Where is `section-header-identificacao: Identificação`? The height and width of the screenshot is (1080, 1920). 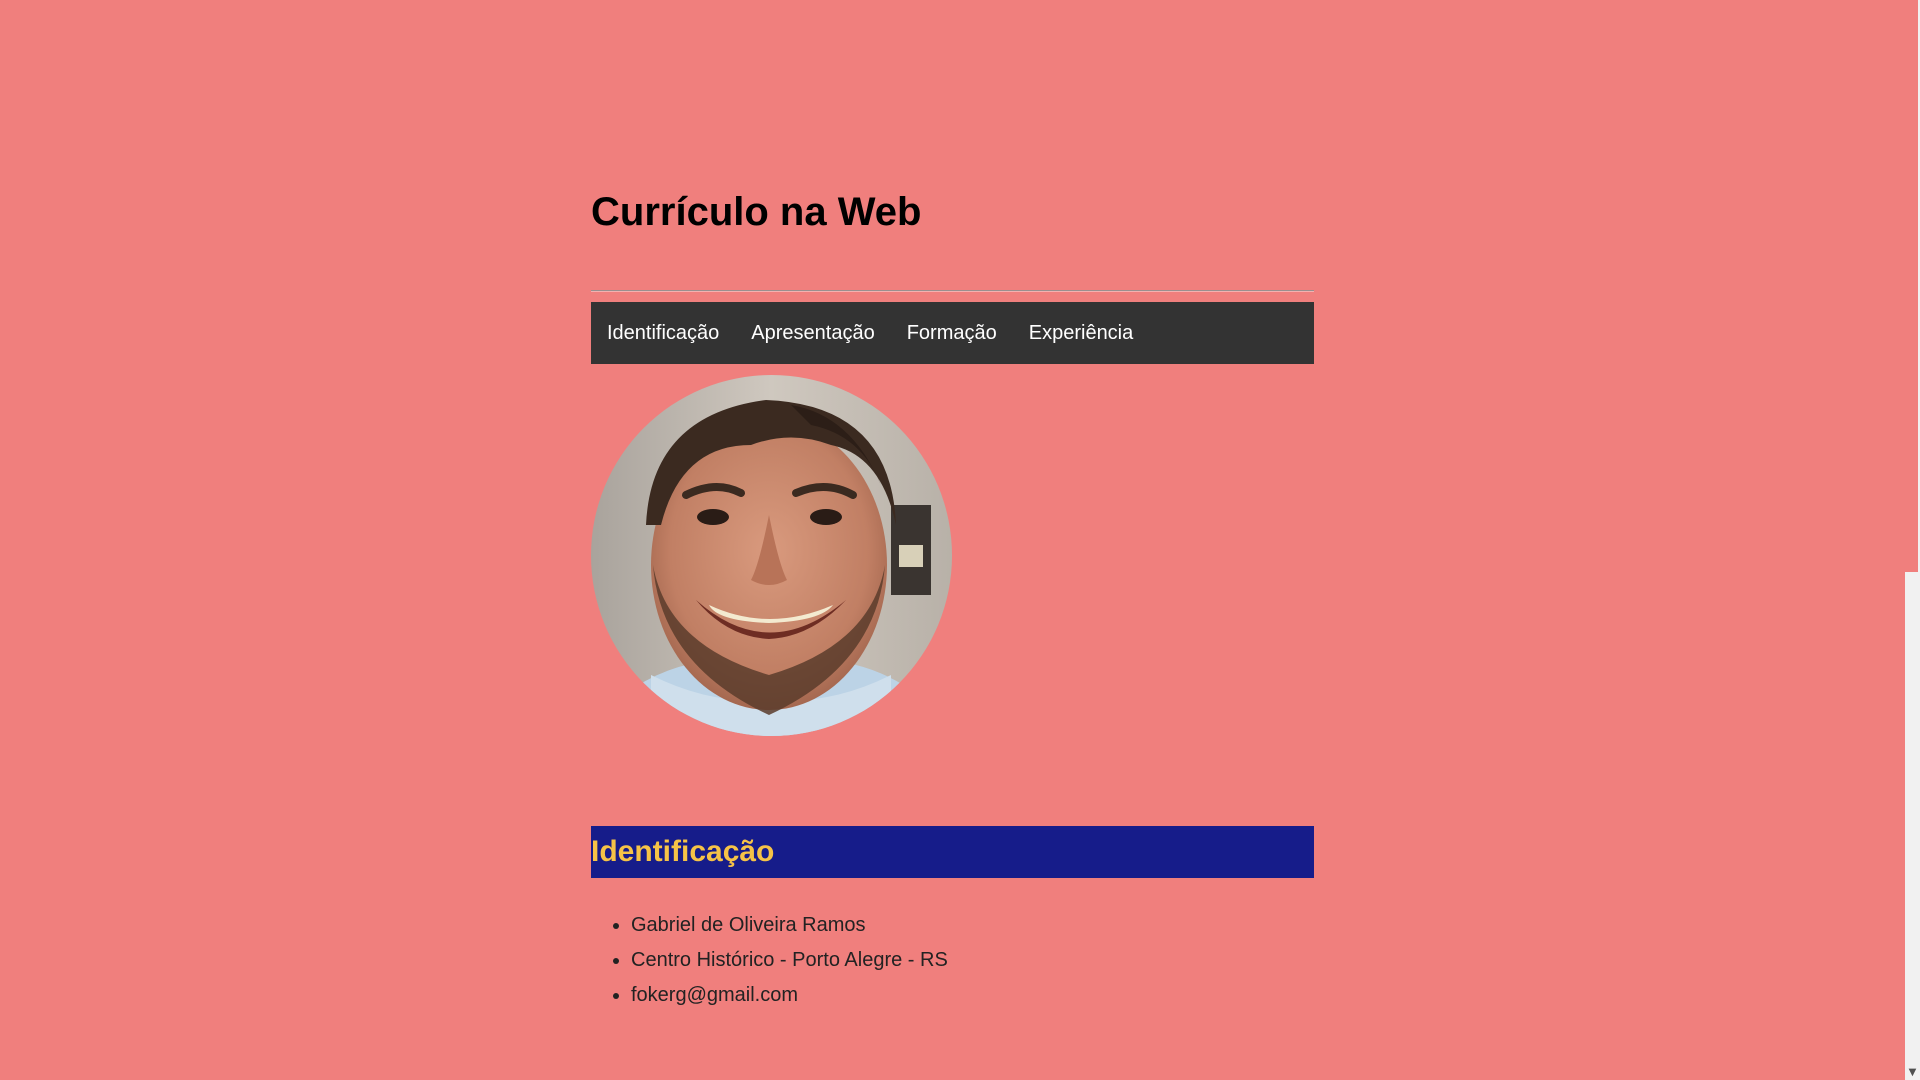
section-header-identificacao: Identificação is located at coordinates (952, 852).